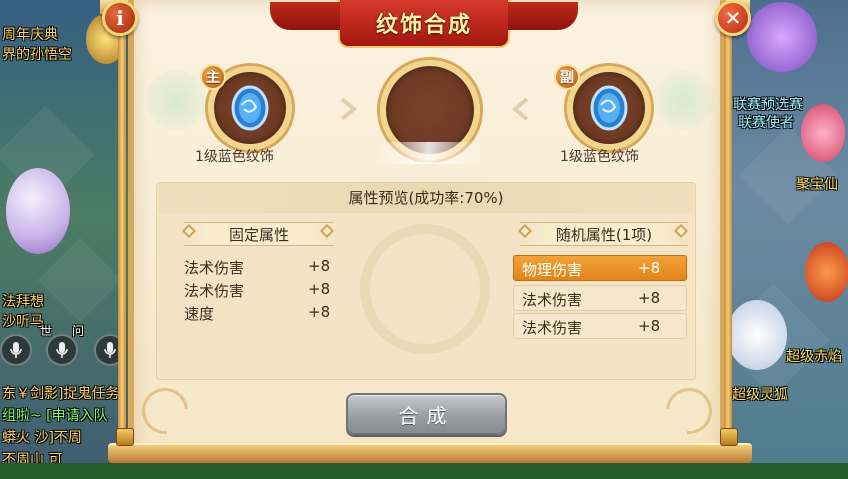 Image resolution: width=848 pixels, height=479 pixels. What do you see at coordinates (826, 272) in the screenshot?
I see `fire-pet-sprite` at bounding box center [826, 272].